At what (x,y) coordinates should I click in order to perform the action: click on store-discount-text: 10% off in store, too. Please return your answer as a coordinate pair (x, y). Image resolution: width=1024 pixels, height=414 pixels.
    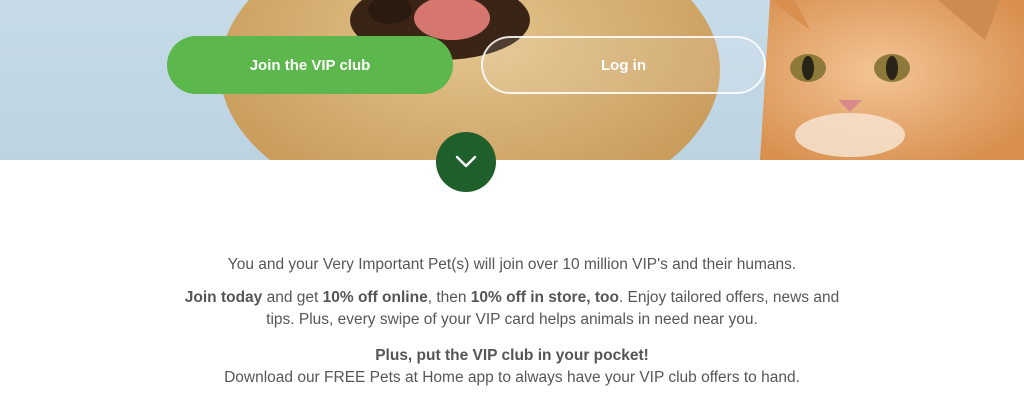
    Looking at the image, I should click on (544, 297).